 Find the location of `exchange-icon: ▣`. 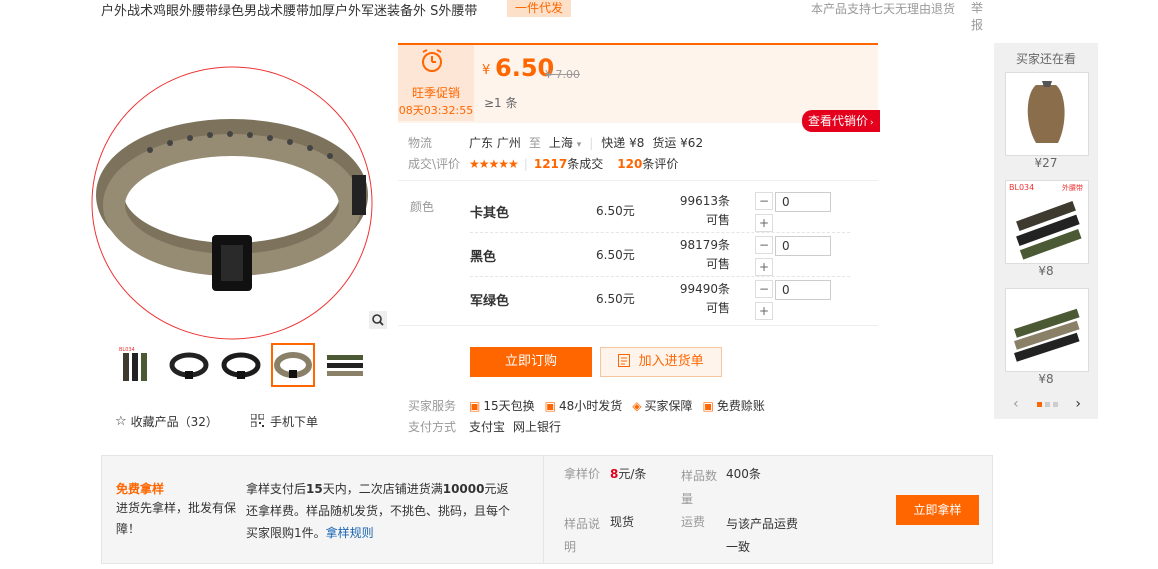

exchange-icon: ▣ is located at coordinates (475, 406).